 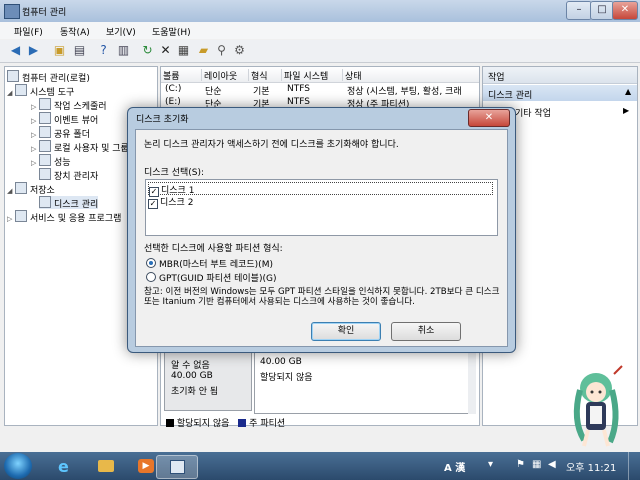 I want to click on partition-style-label: 선택한 디스크에 사용할 파티션 형식:, so click(x=213, y=249).